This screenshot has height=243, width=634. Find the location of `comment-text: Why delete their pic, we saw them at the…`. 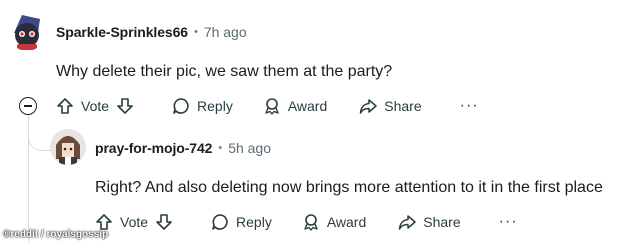

comment-text: Why delete their pic, we saw them at the… is located at coordinates (224, 71).